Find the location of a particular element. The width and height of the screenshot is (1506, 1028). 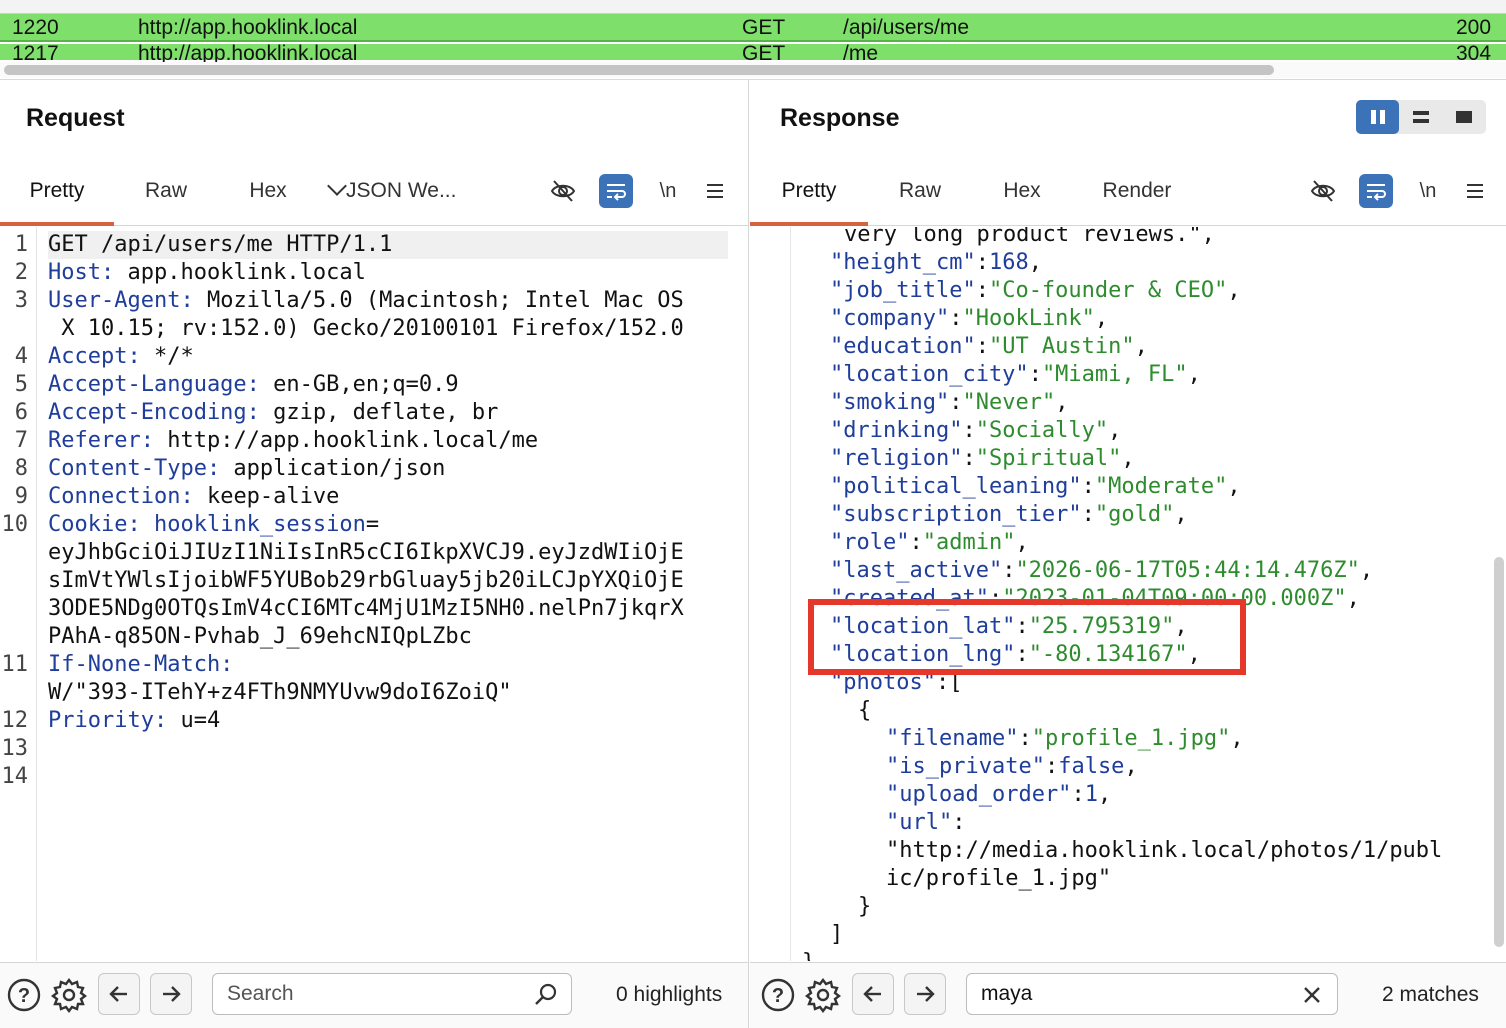

layout-toggle is located at coordinates (1421, 117).